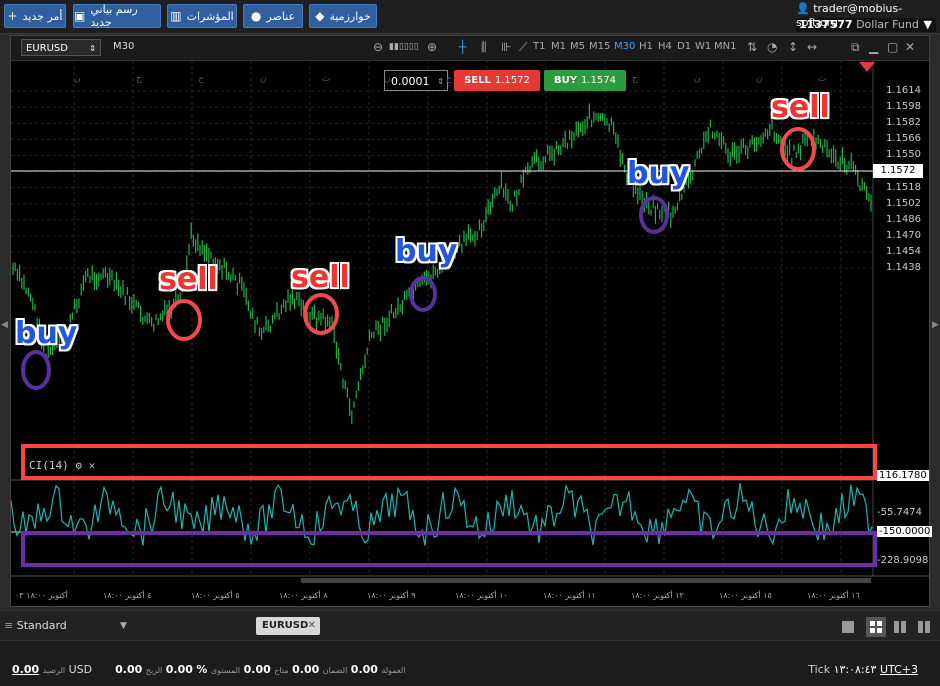 The width and height of the screenshot is (940, 686). What do you see at coordinates (523, 47) in the screenshot?
I see `line-chart-icon: ⟋` at bounding box center [523, 47].